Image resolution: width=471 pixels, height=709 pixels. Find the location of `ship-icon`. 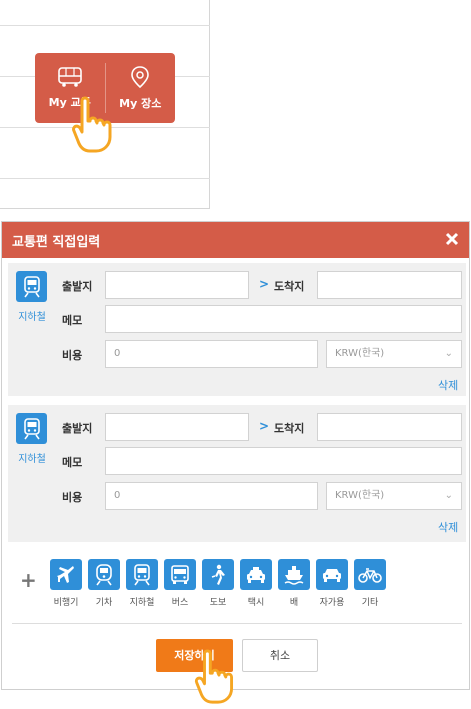

ship-icon is located at coordinates (294, 574).